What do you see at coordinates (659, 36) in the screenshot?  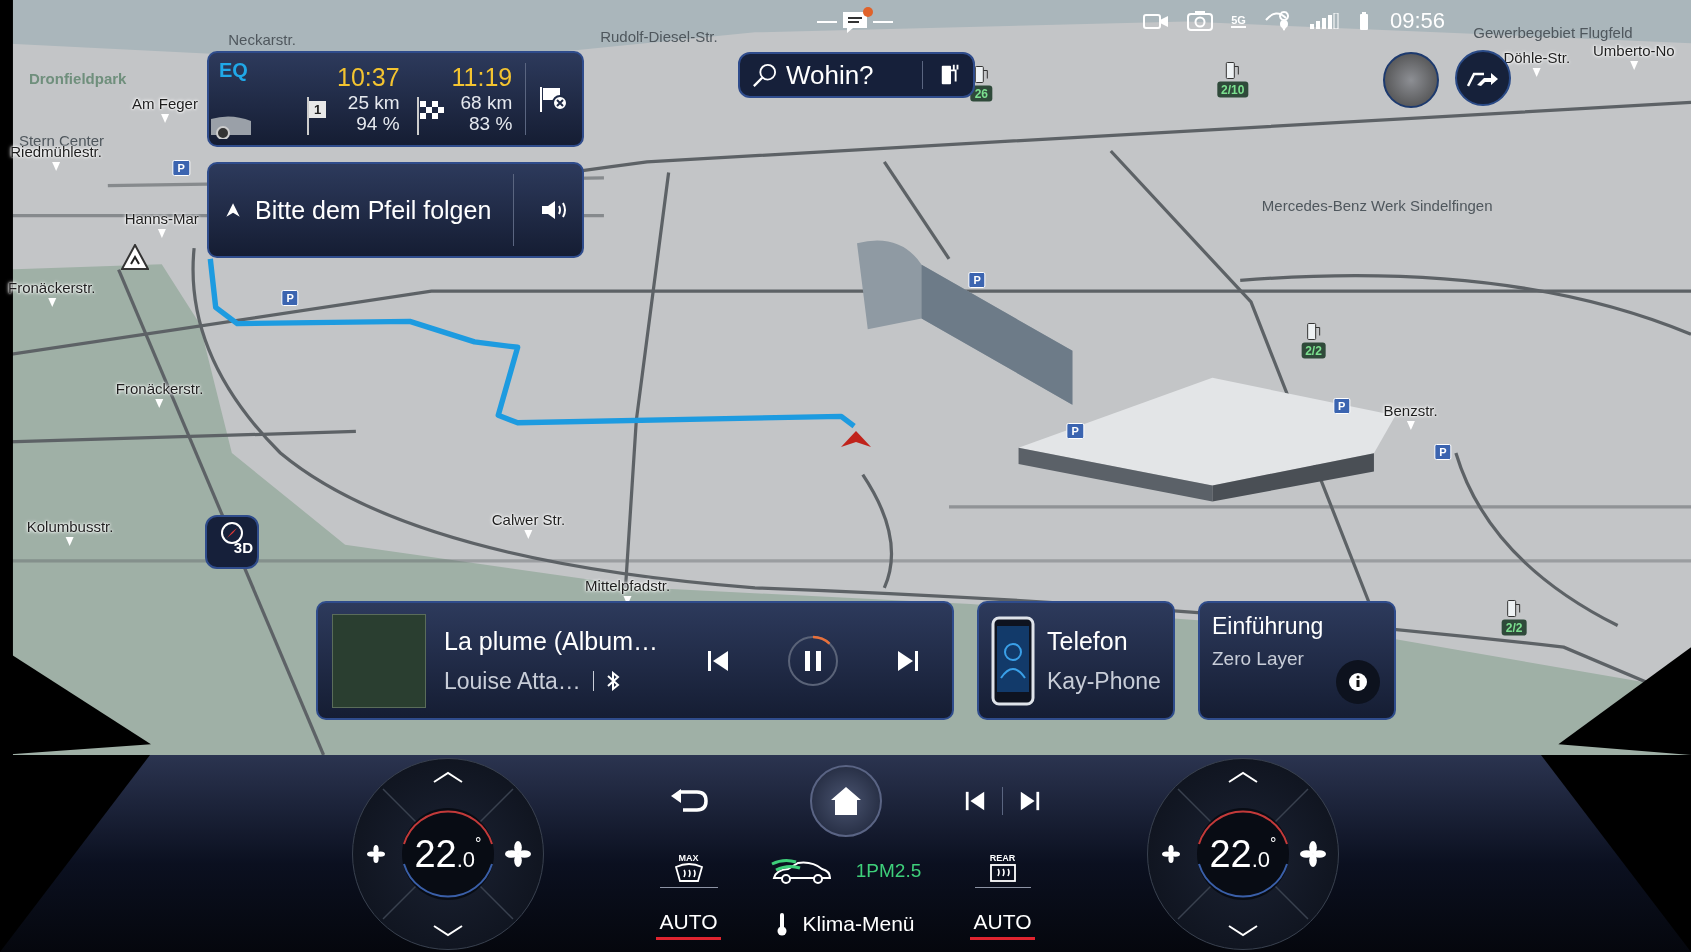 I see `street-label: Rudolf-Diesel-Str.` at bounding box center [659, 36].